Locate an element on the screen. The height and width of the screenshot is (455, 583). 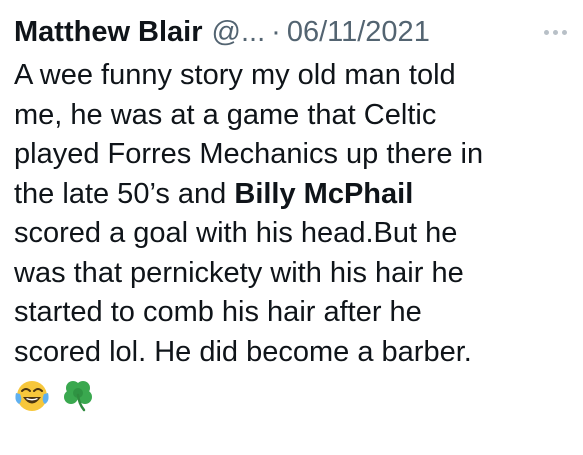
tweet-text-line: A wee funny story my old man told is located at coordinates (235, 75).